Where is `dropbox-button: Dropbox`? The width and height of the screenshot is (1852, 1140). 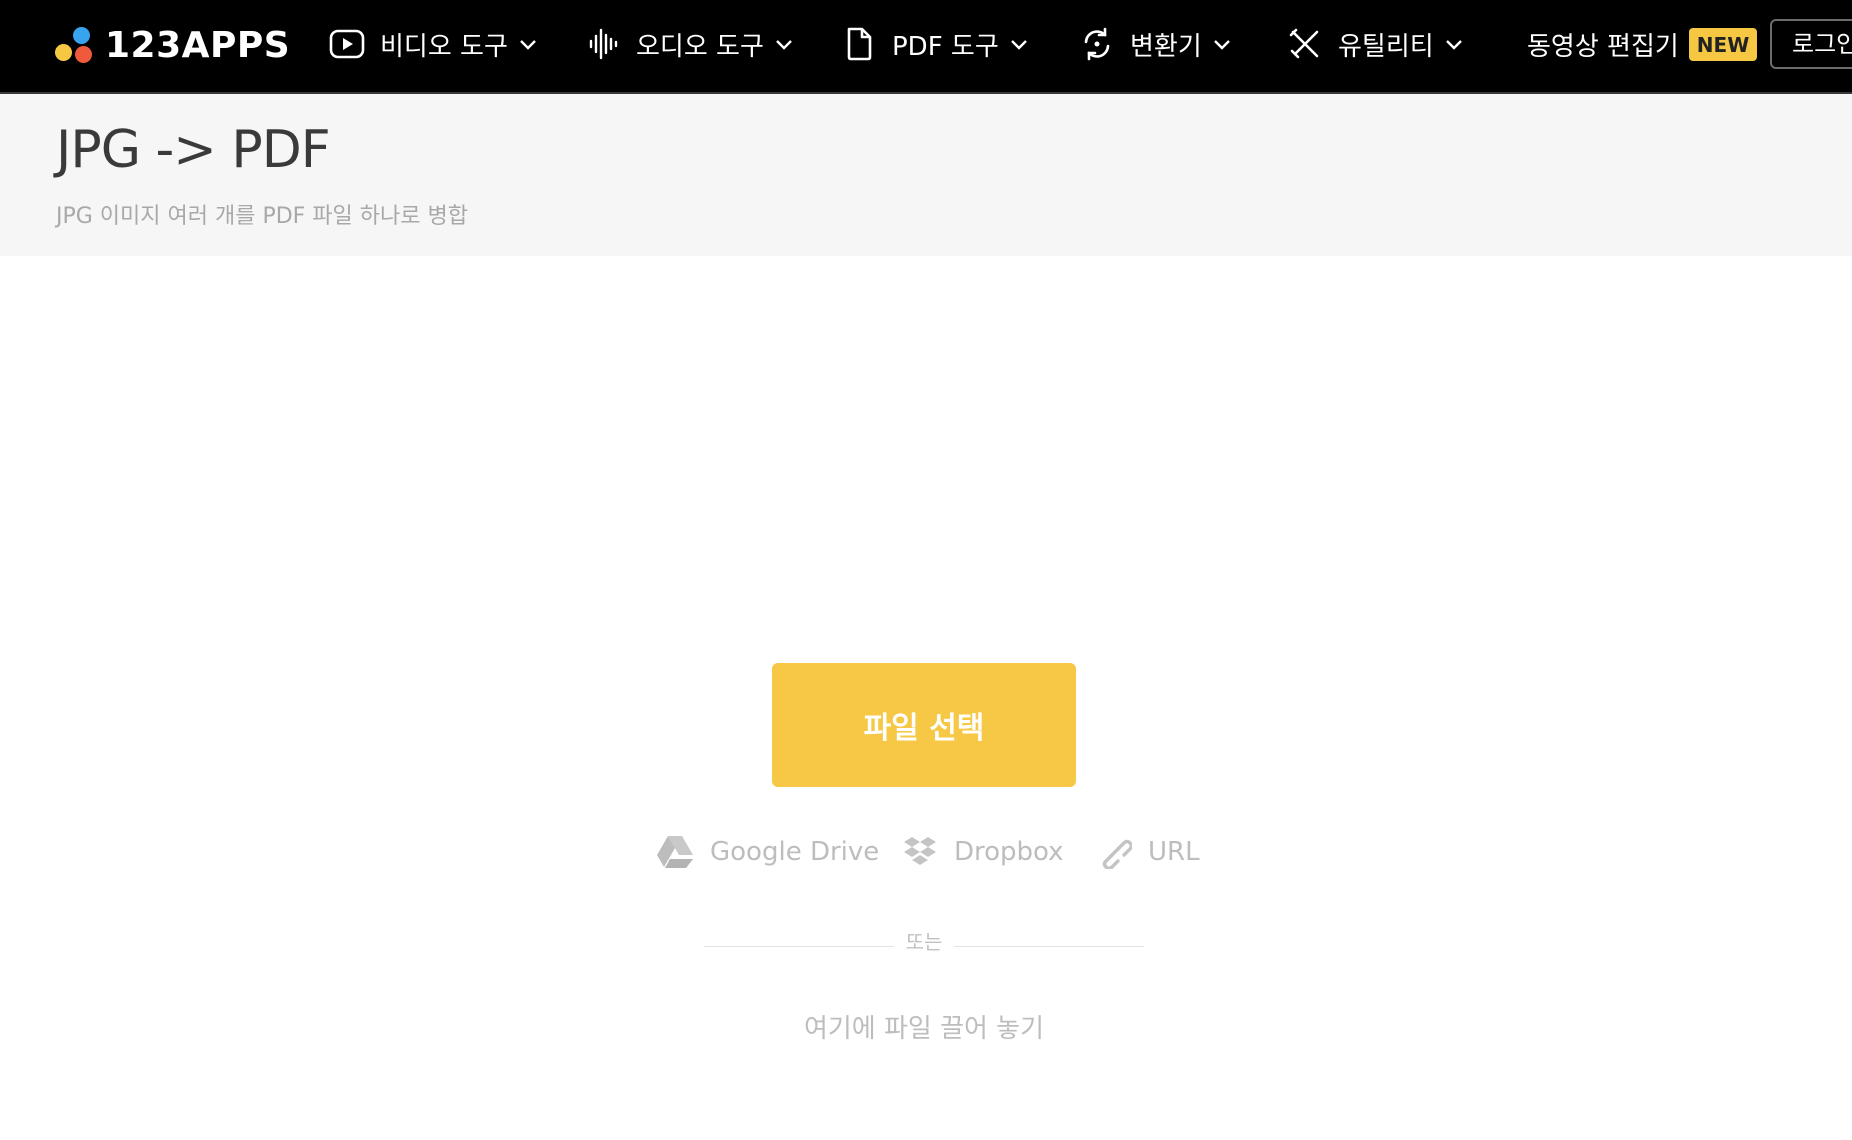 dropbox-button: Dropbox is located at coordinates (983, 852).